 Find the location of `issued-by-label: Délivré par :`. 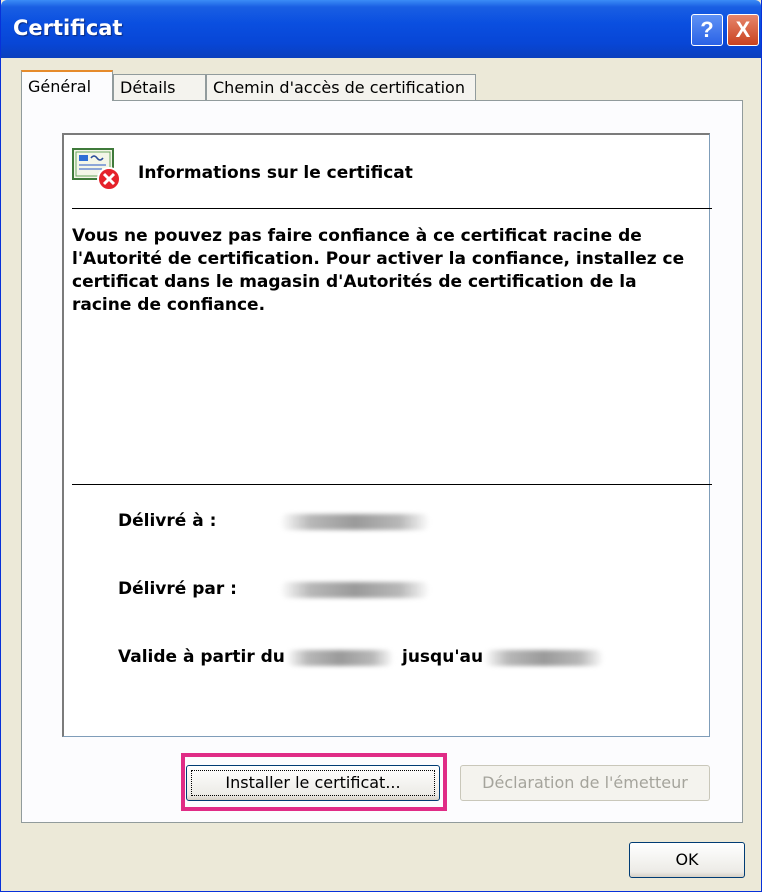

issued-by-label: Délivré par : is located at coordinates (177, 589).